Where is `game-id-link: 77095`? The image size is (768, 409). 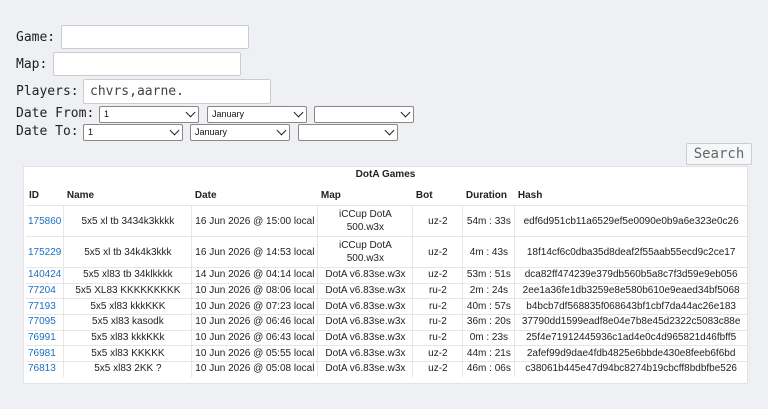
game-id-link: 77095 is located at coordinates (42, 321).